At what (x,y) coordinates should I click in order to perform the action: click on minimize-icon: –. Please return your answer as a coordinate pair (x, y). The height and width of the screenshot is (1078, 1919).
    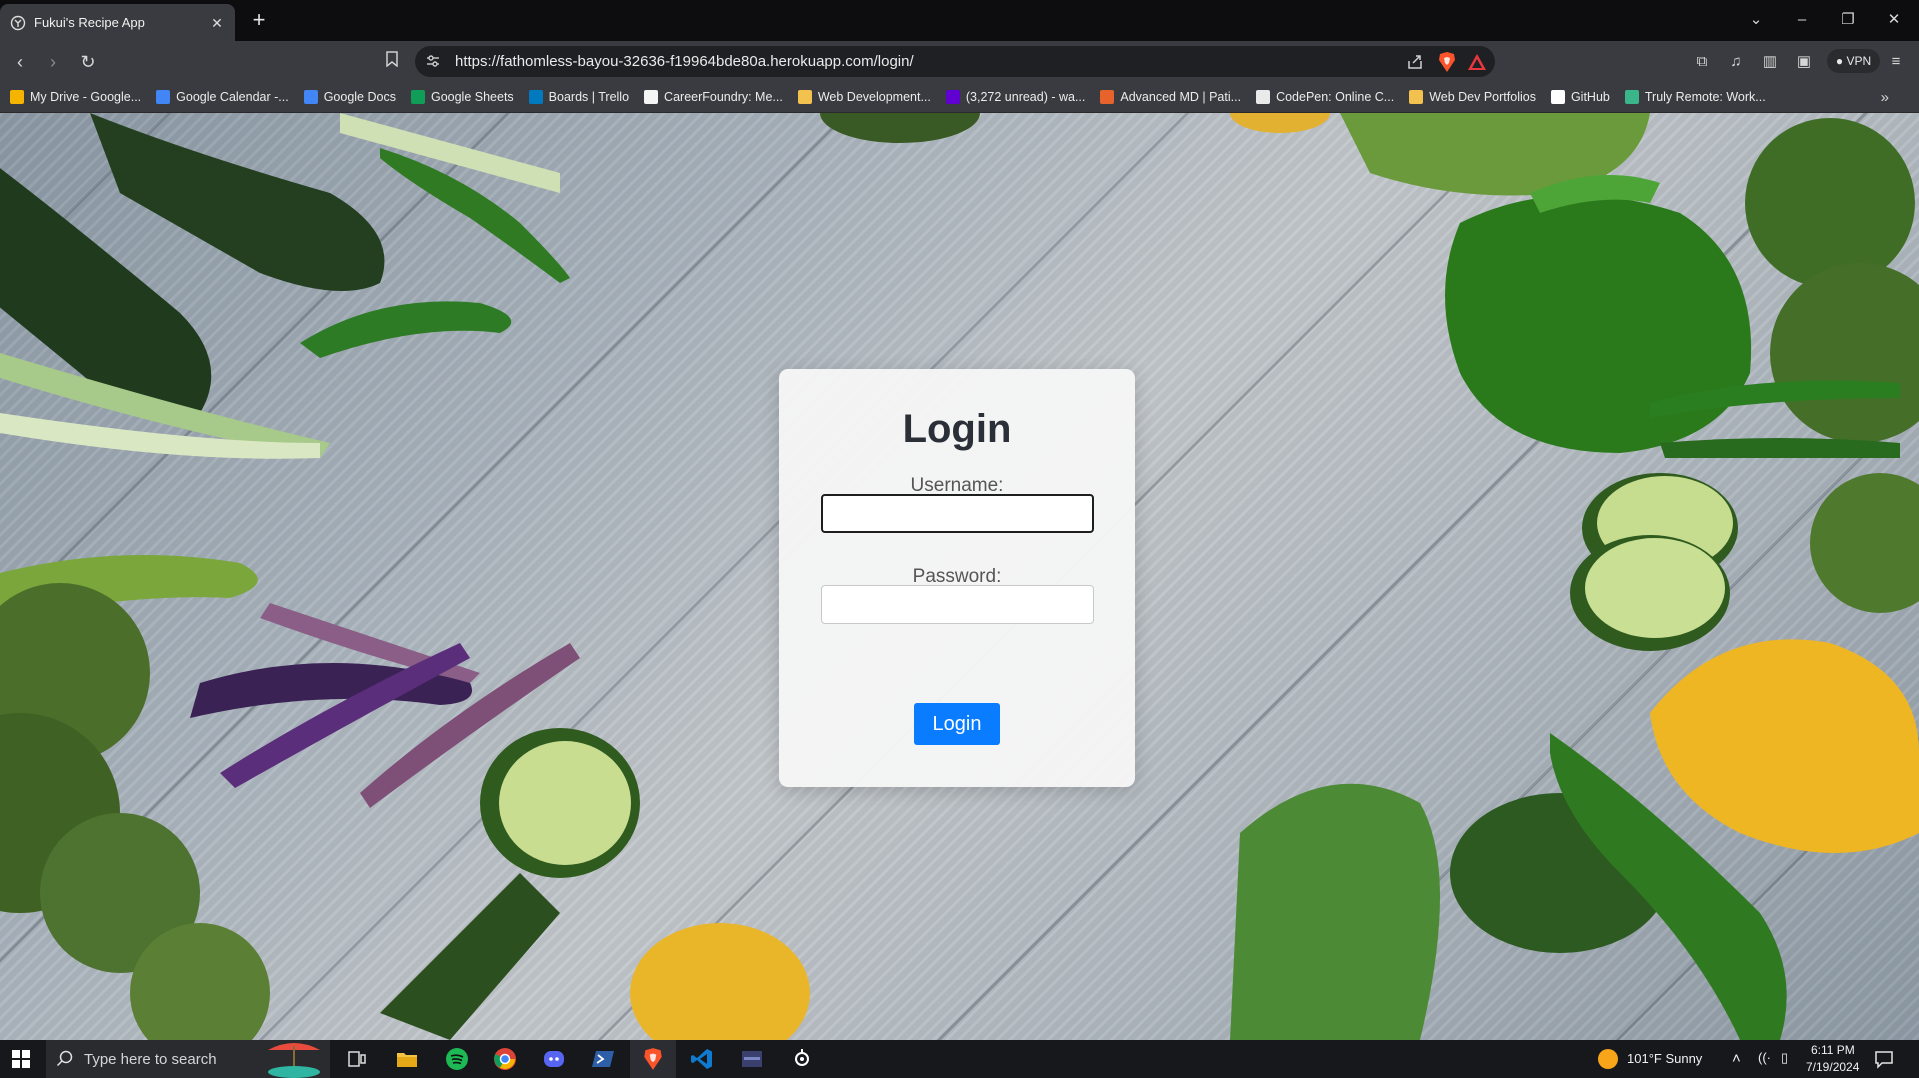
    Looking at the image, I should click on (1802, 20).